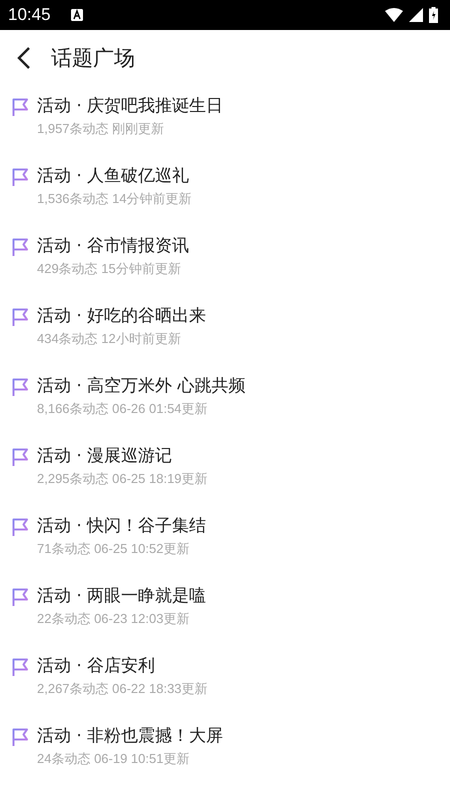  I want to click on wifi-icon, so click(394, 15).